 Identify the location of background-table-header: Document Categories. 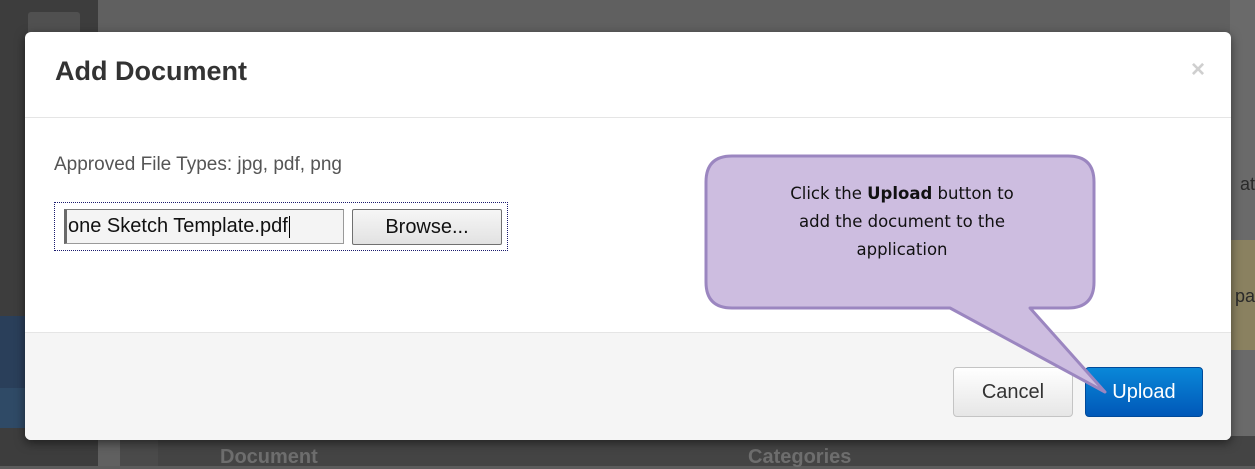
(687, 452).